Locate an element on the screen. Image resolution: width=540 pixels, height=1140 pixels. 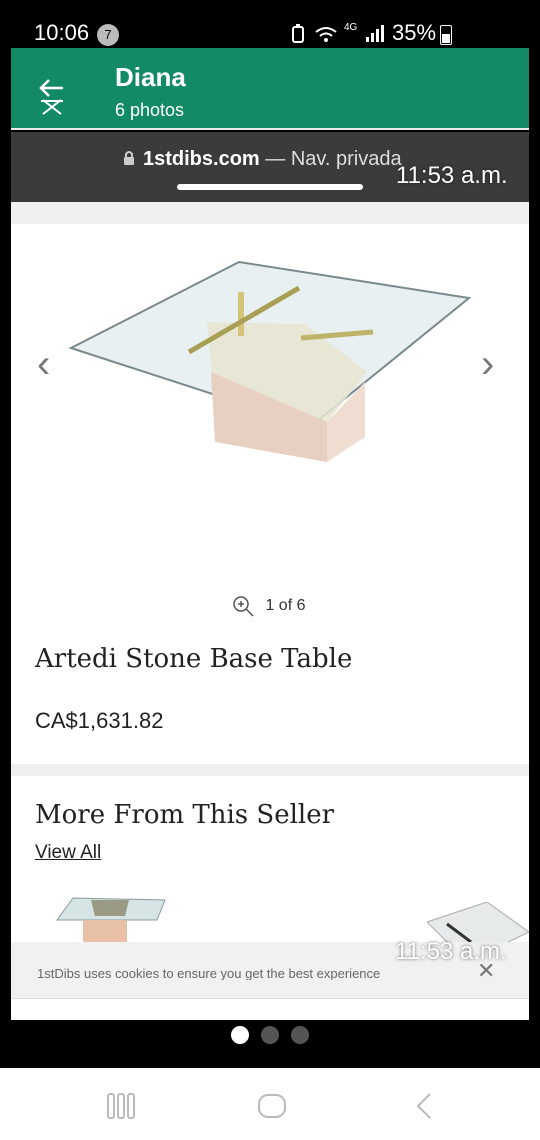
pager-dot-active is located at coordinates (240, 1035).